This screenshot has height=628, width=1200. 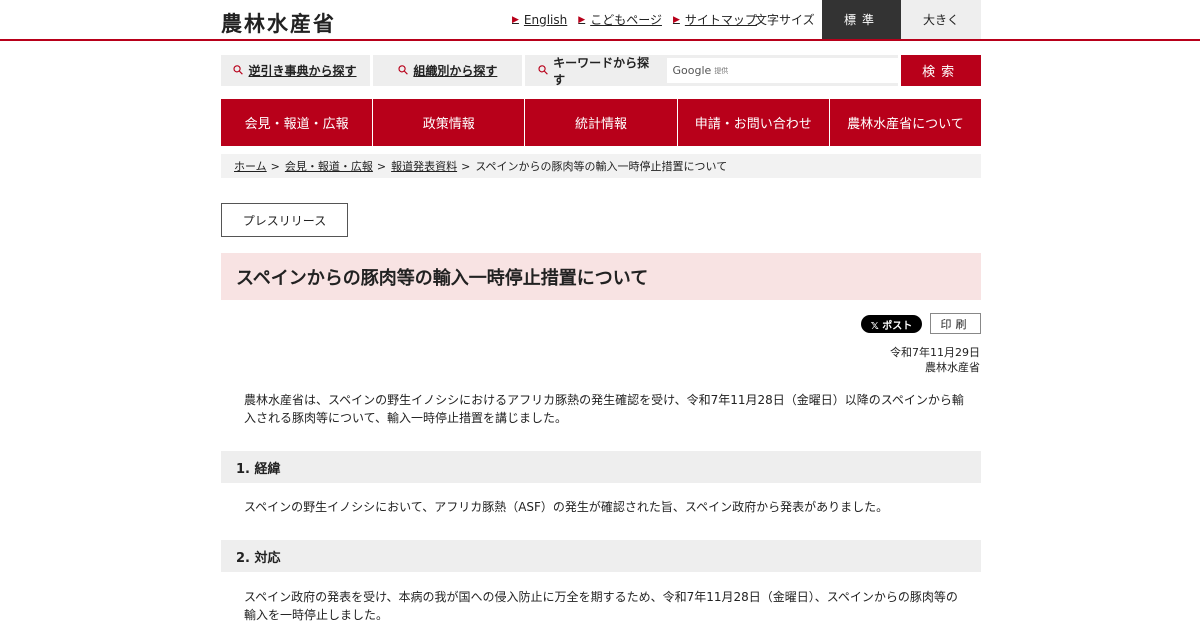 I want to click on fontsize-large-button: 大きく, so click(x=941, y=19).